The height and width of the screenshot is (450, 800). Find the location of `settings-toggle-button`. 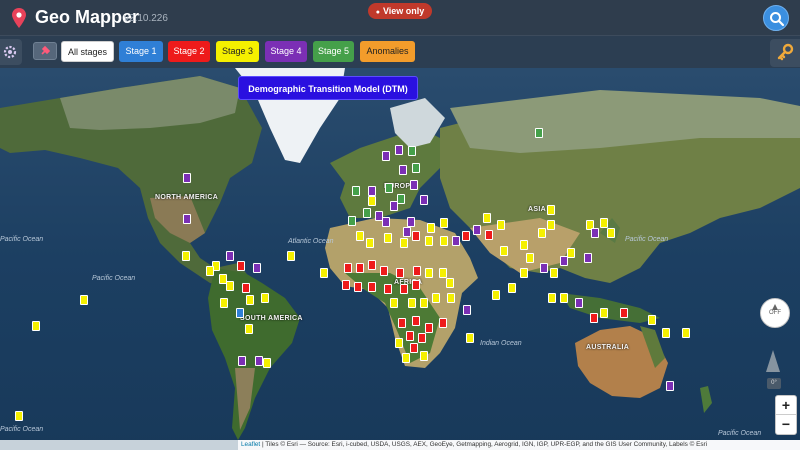

settings-toggle-button is located at coordinates (11, 52).